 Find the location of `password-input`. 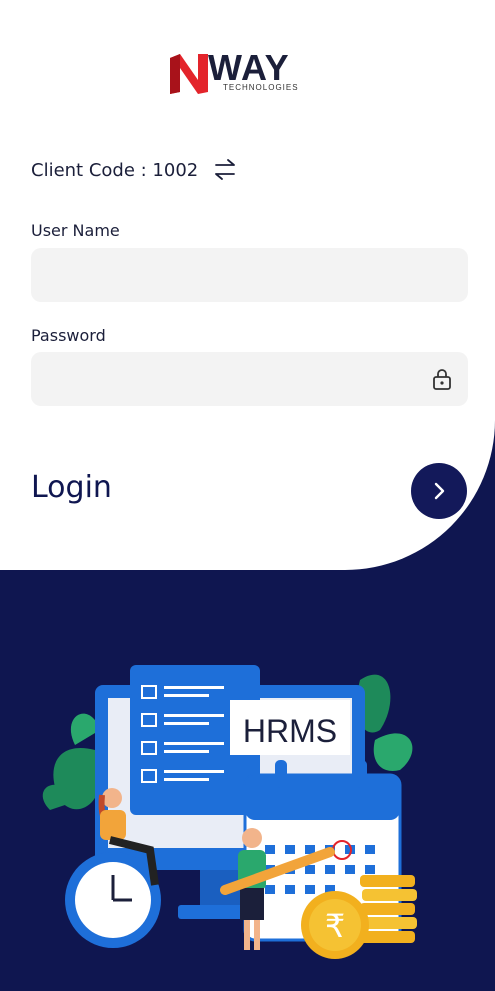

password-input is located at coordinates (249, 379).